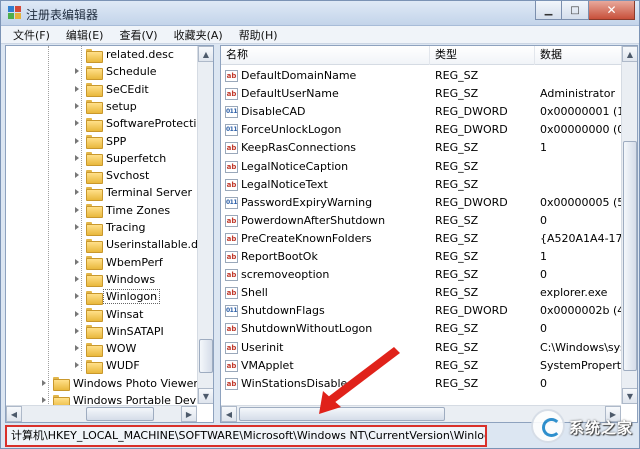 The image size is (640, 449). I want to click on string-value-icon: ab, so click(231, 220).